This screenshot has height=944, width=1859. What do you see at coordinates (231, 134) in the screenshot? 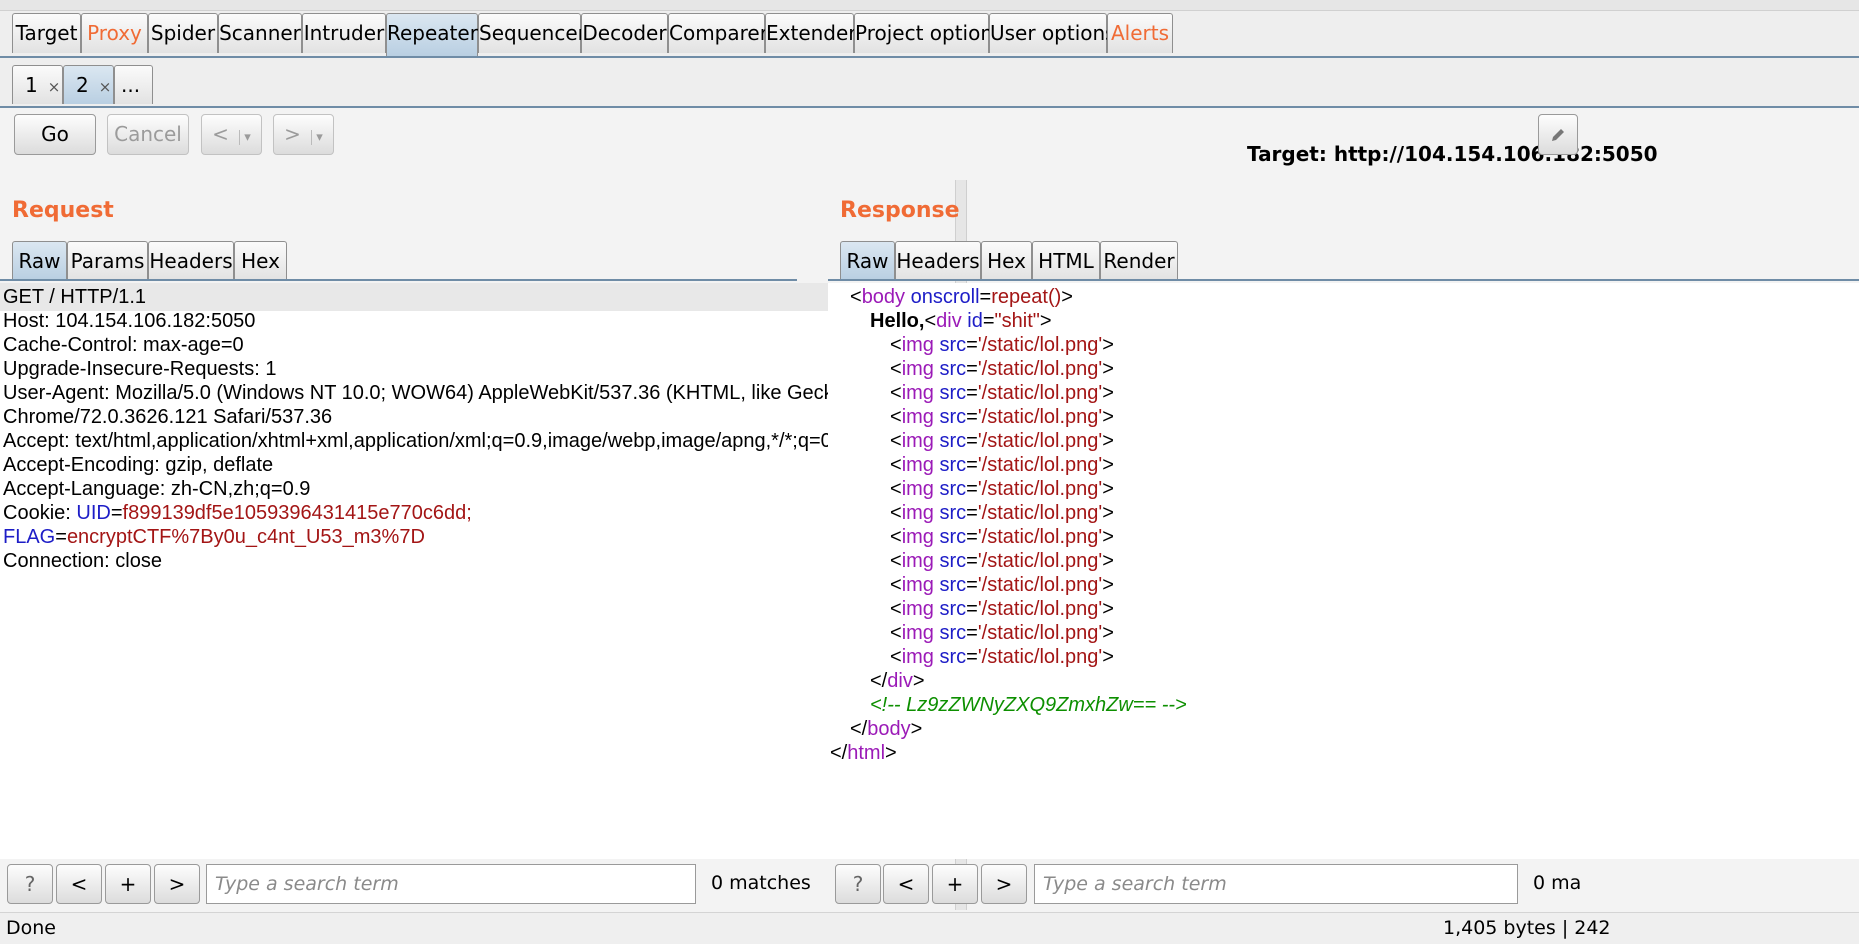
I see `back-button: < ▾` at bounding box center [231, 134].